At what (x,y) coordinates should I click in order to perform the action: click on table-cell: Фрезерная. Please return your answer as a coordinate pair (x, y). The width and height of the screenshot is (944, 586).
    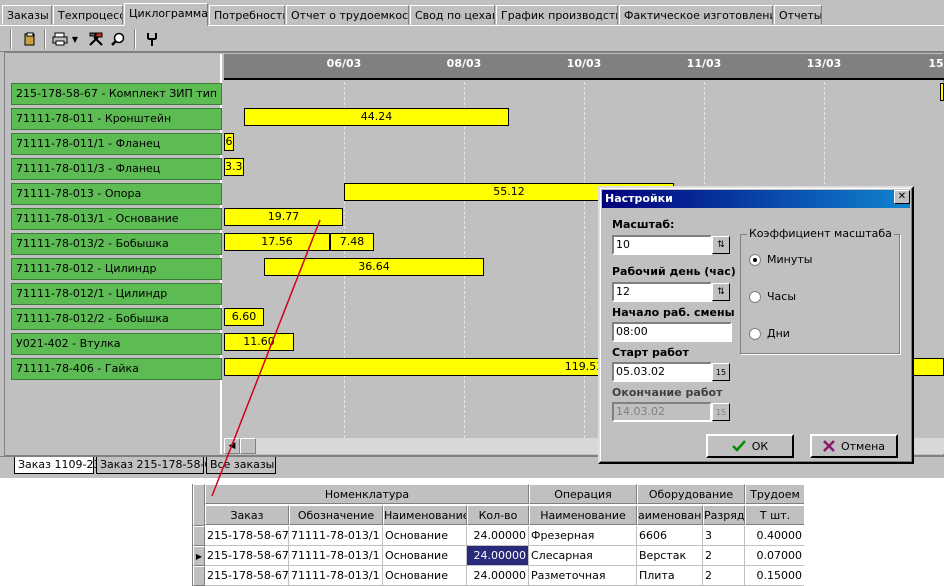
    Looking at the image, I should click on (583, 536).